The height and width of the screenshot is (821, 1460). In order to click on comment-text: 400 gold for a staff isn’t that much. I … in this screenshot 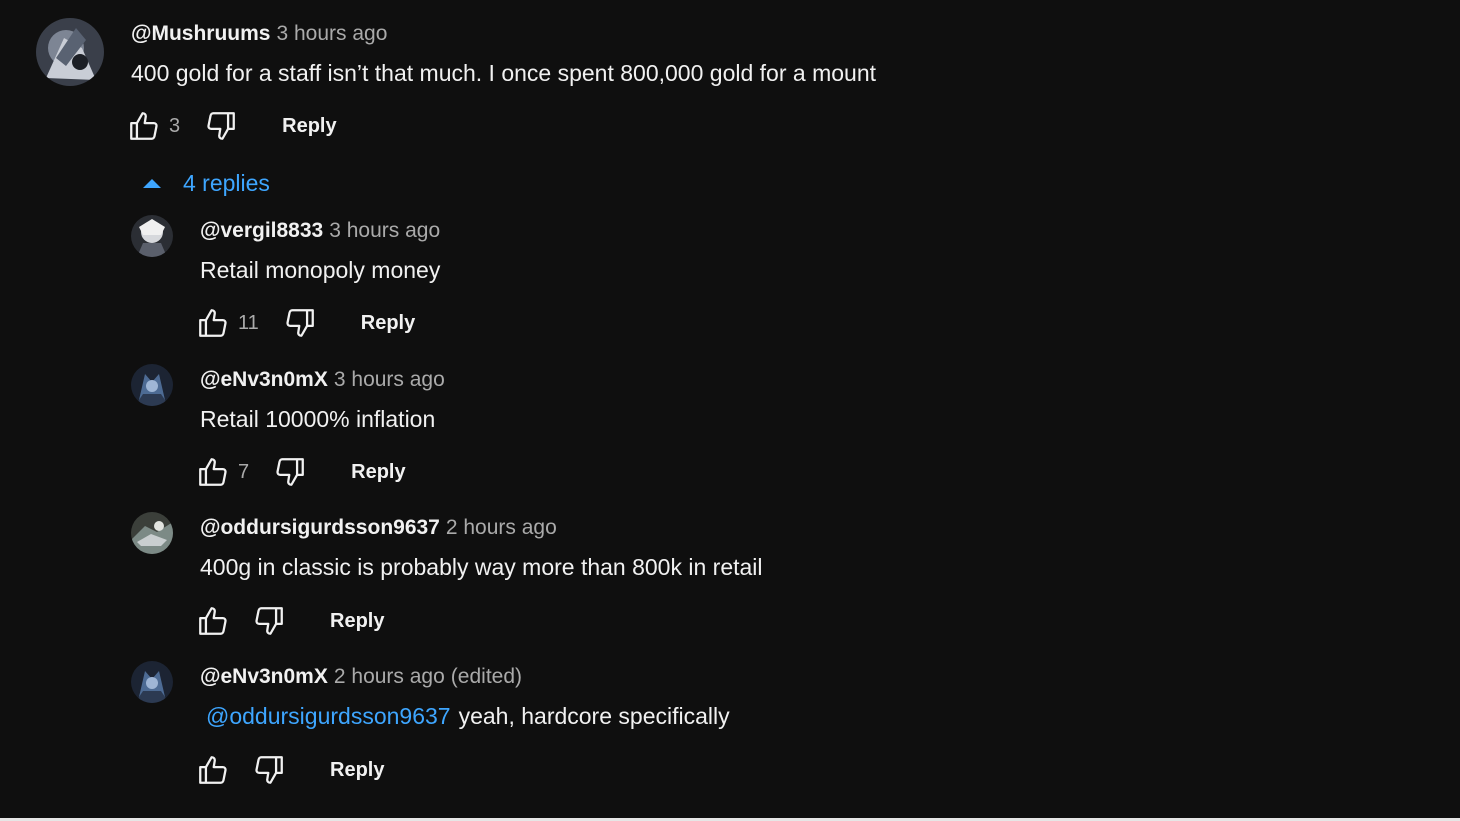, I will do `click(503, 73)`.